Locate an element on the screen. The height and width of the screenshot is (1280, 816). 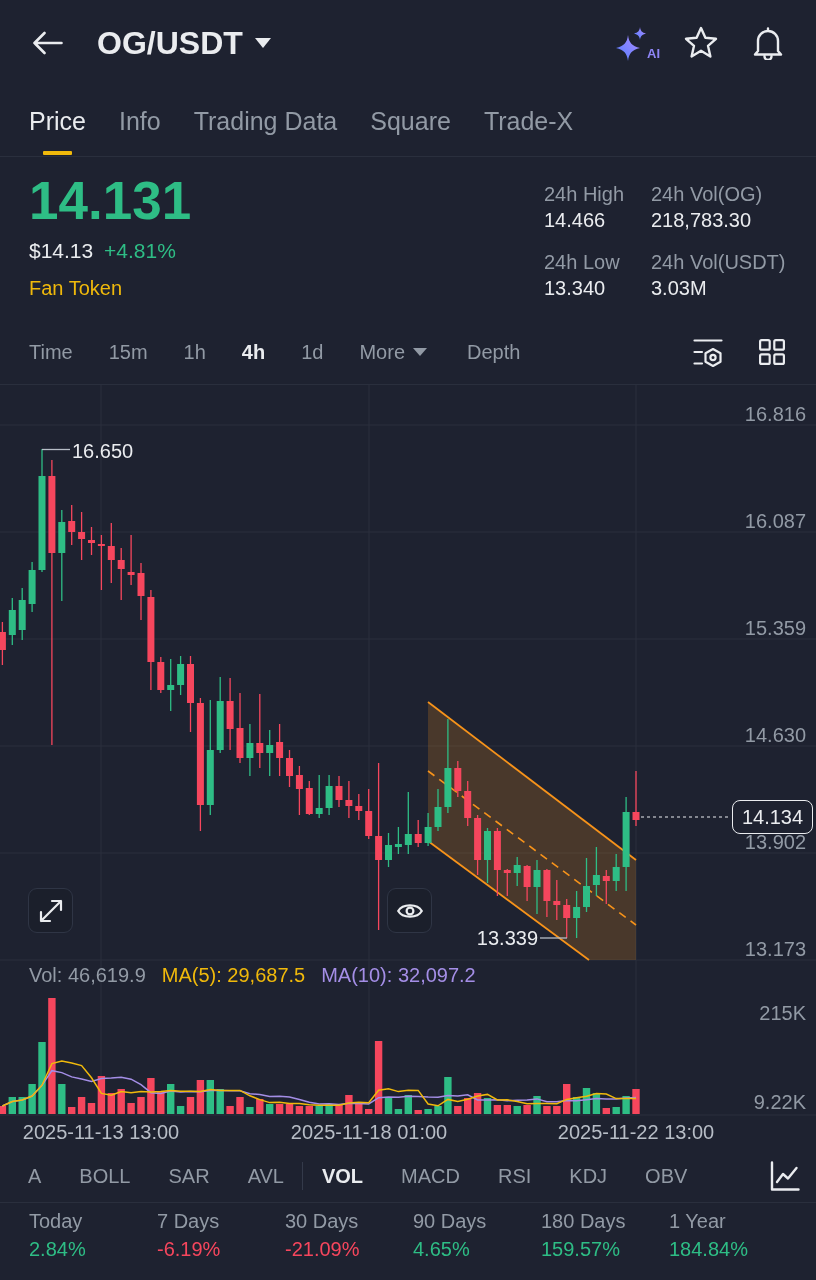
back-arrow-icon is located at coordinates (48, 42).